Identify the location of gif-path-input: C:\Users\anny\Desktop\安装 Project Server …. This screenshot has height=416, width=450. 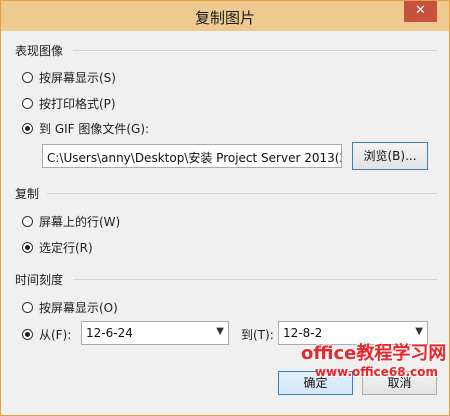
(192, 156).